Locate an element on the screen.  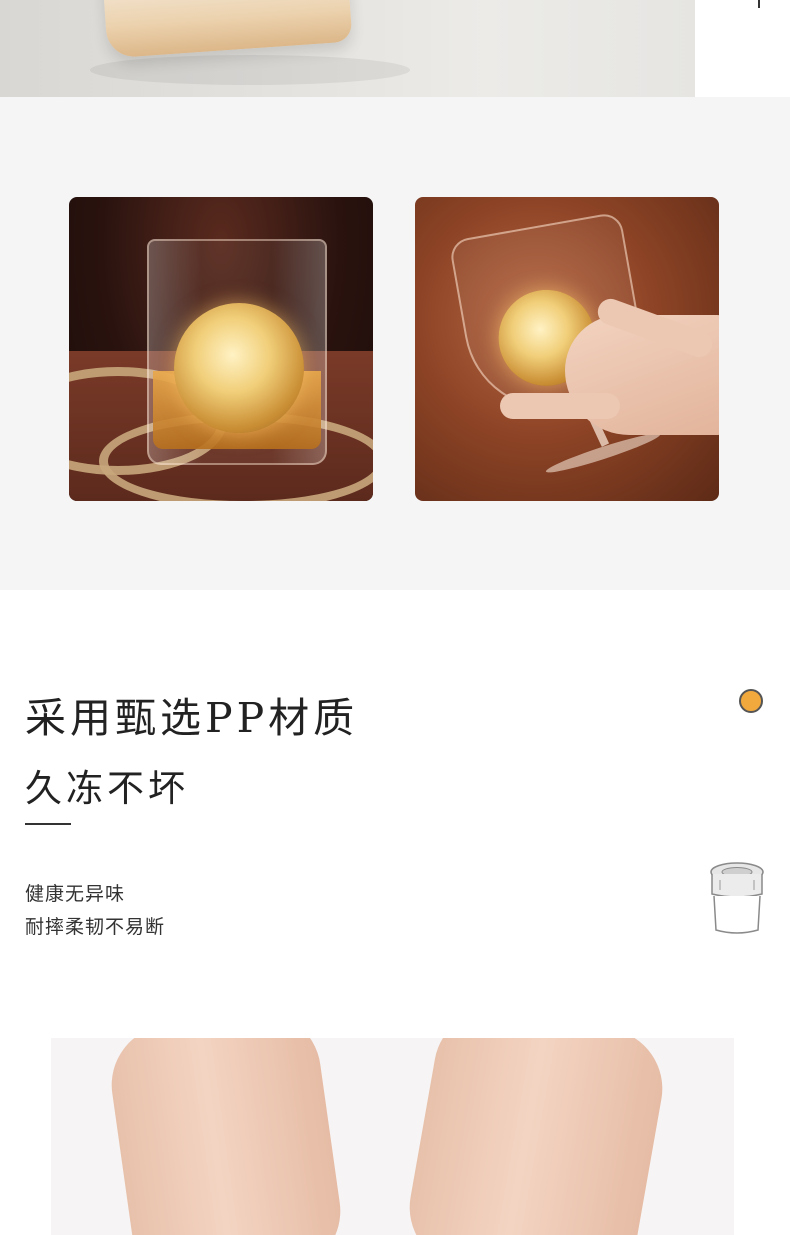
top-product-photo is located at coordinates (347, 48).